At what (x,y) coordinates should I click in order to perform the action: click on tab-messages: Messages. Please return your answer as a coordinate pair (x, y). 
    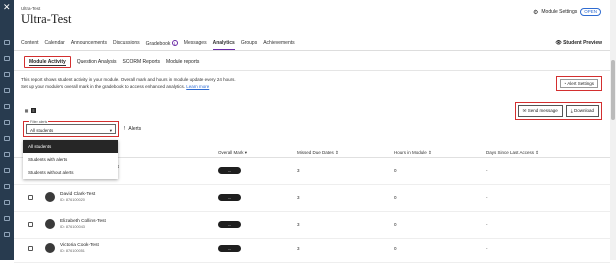
    Looking at the image, I should click on (195, 45).